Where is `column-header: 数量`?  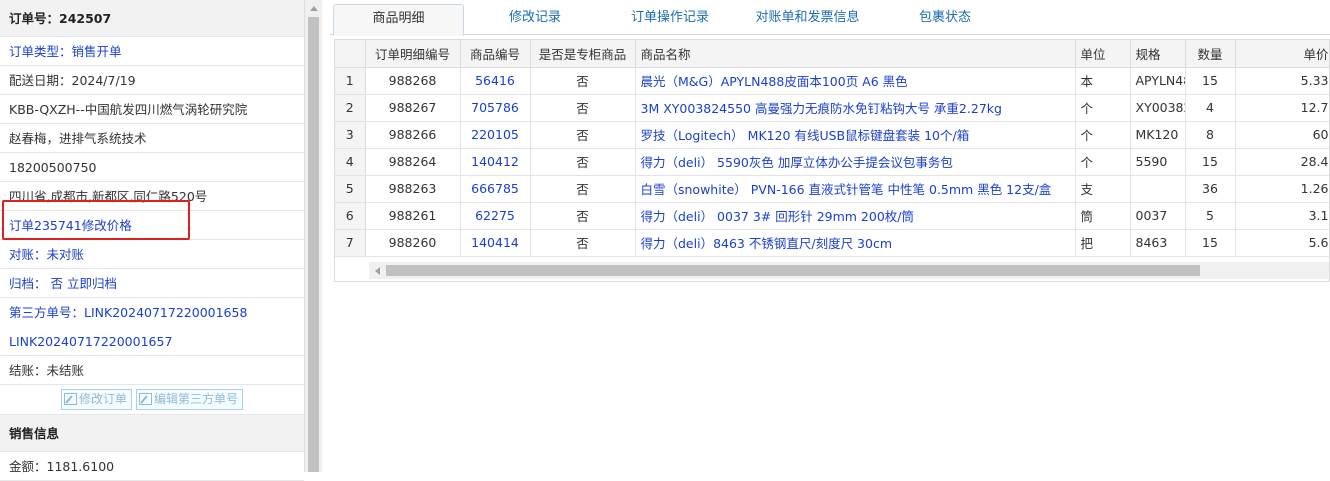
column-header: 数量 is located at coordinates (1210, 54).